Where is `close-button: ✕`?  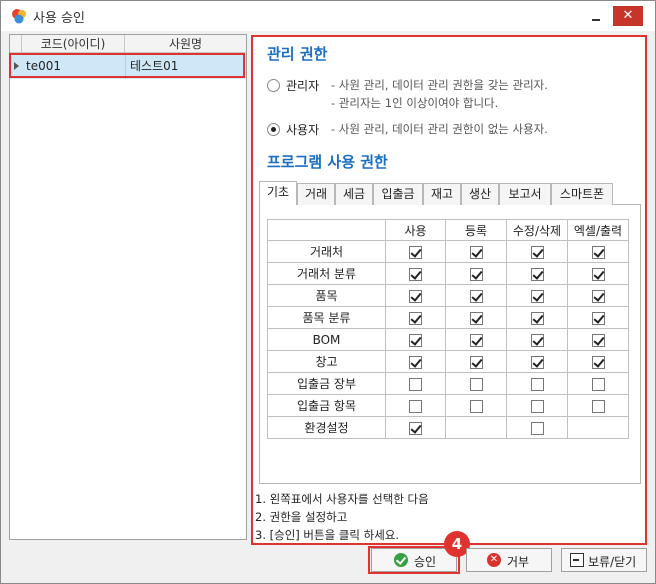
close-button: ✕ is located at coordinates (628, 16).